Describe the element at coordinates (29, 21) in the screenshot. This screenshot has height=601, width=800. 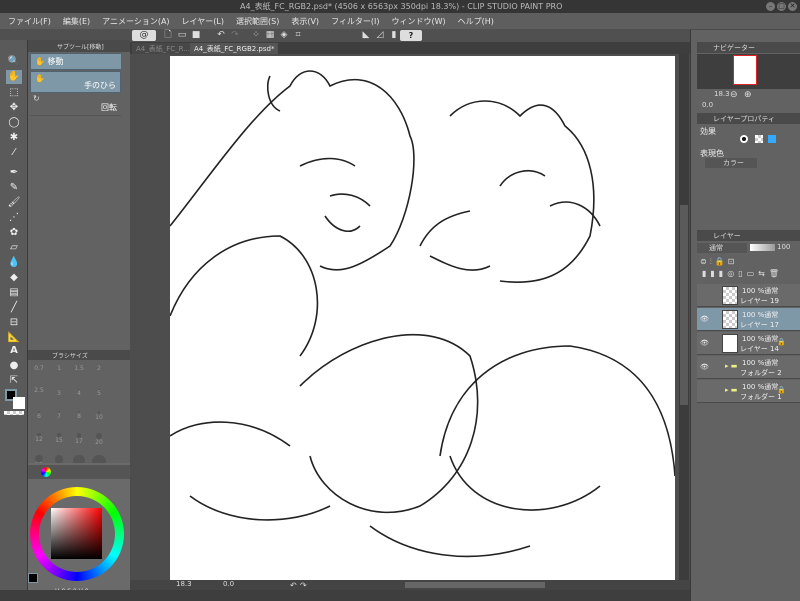
I see `menu-file: ファイル(F)` at that location.